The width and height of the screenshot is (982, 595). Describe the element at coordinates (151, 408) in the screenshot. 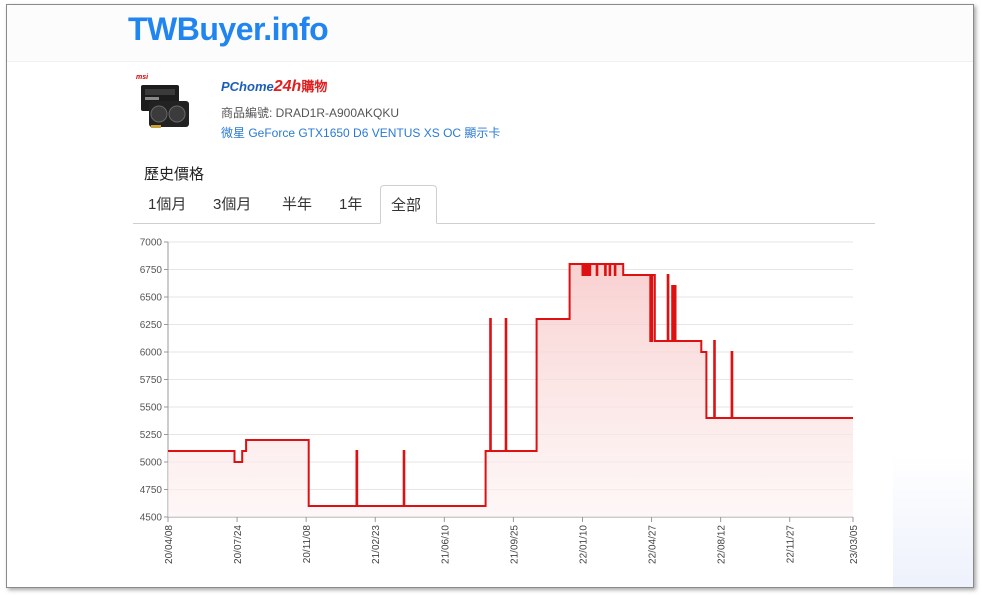

I see `y-tick-label: 5500` at that location.